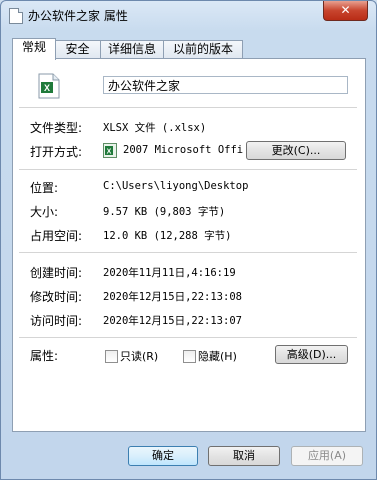  I want to click on document-icon, so click(16, 16).